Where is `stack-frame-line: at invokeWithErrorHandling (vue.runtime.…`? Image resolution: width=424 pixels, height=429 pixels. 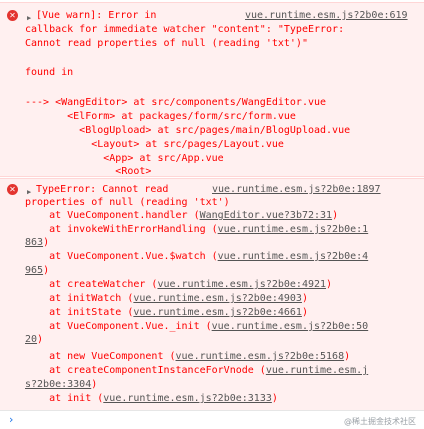
stack-frame-line: at invokeWithErrorHandling (vue.runtime.… is located at coordinates (196, 230).